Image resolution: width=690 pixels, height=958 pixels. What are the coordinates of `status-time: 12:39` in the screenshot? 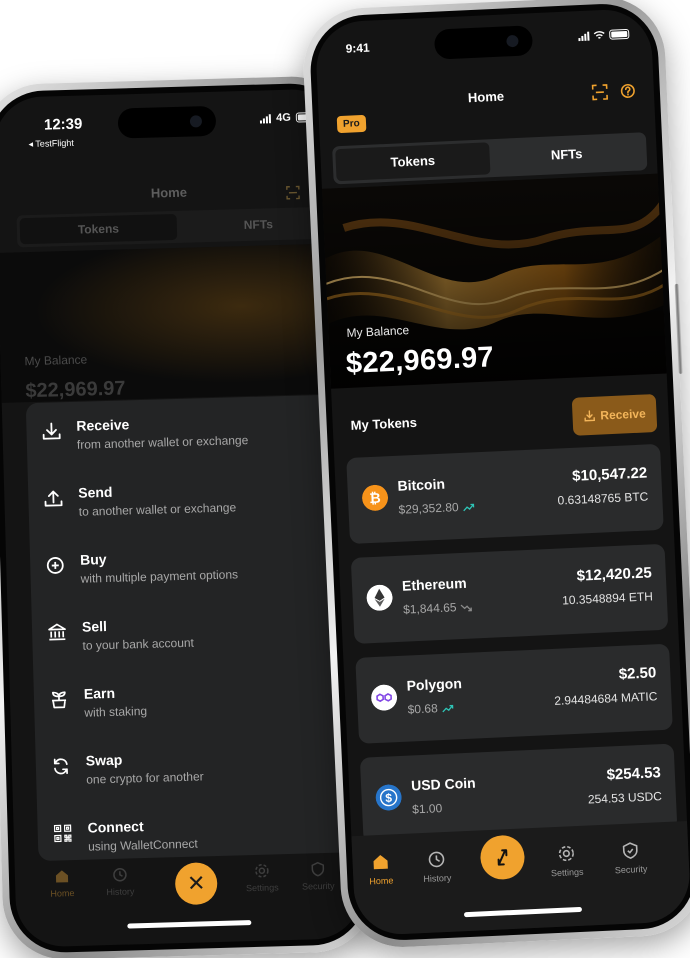 It's located at (63, 124).